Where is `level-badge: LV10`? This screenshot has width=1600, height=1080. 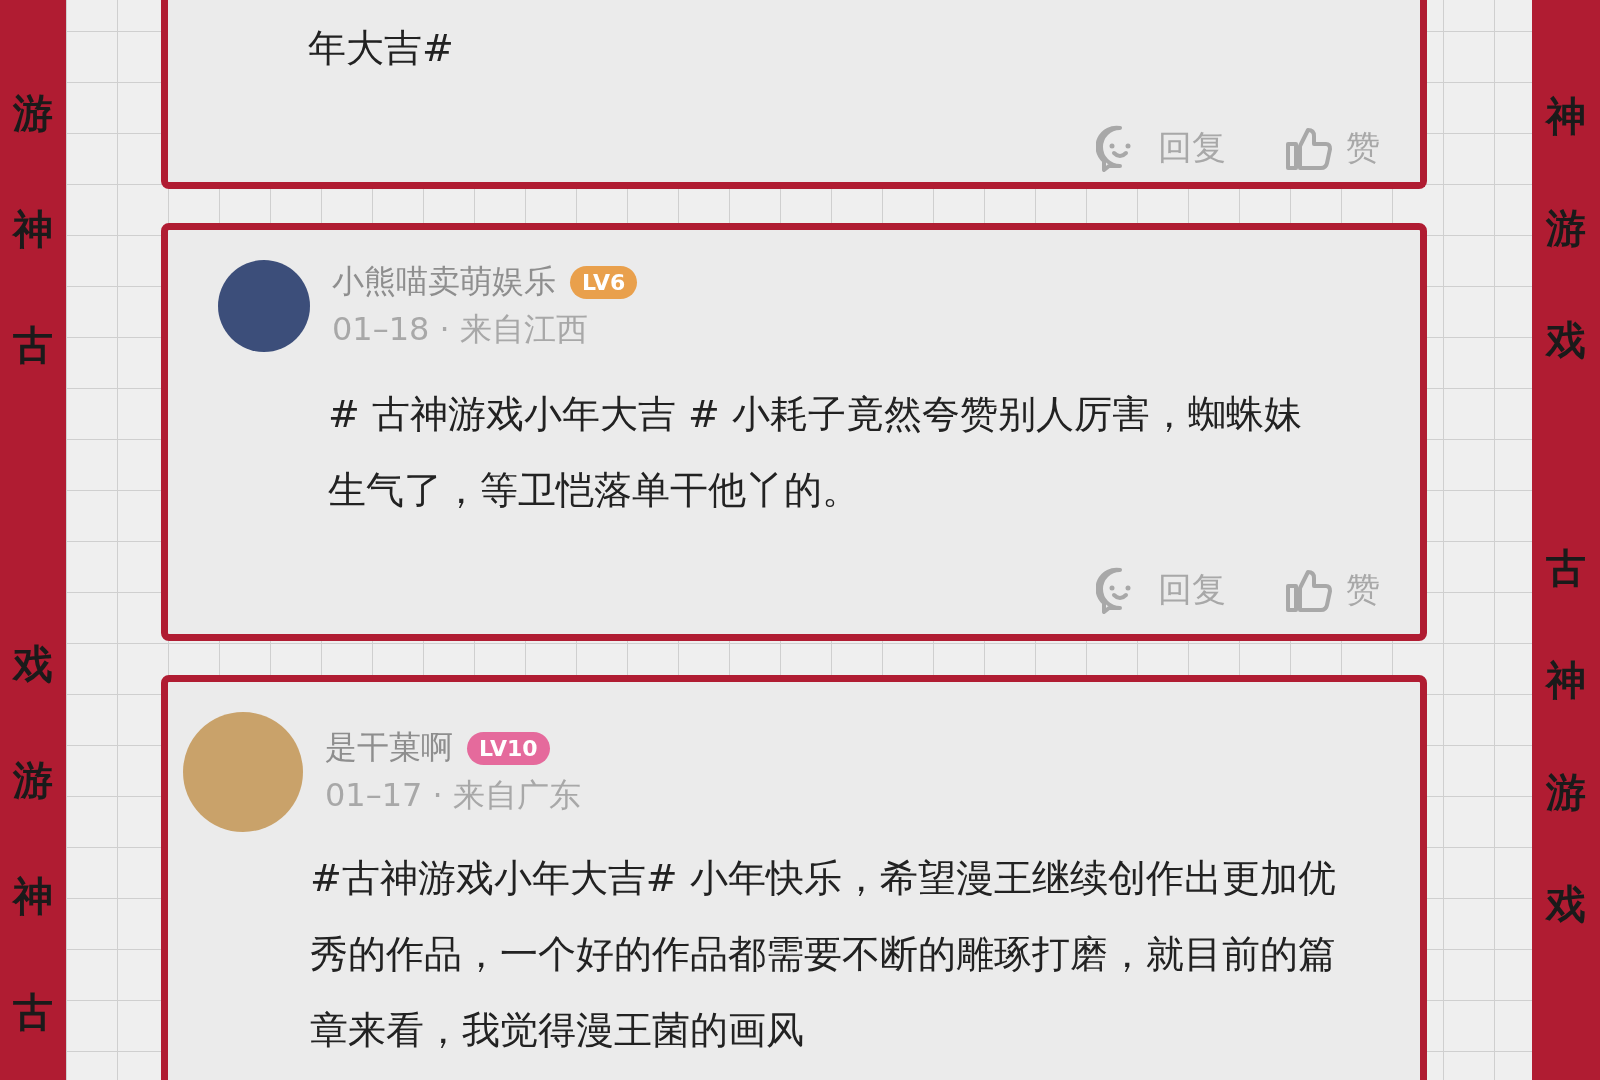
level-badge: LV10 is located at coordinates (508, 748).